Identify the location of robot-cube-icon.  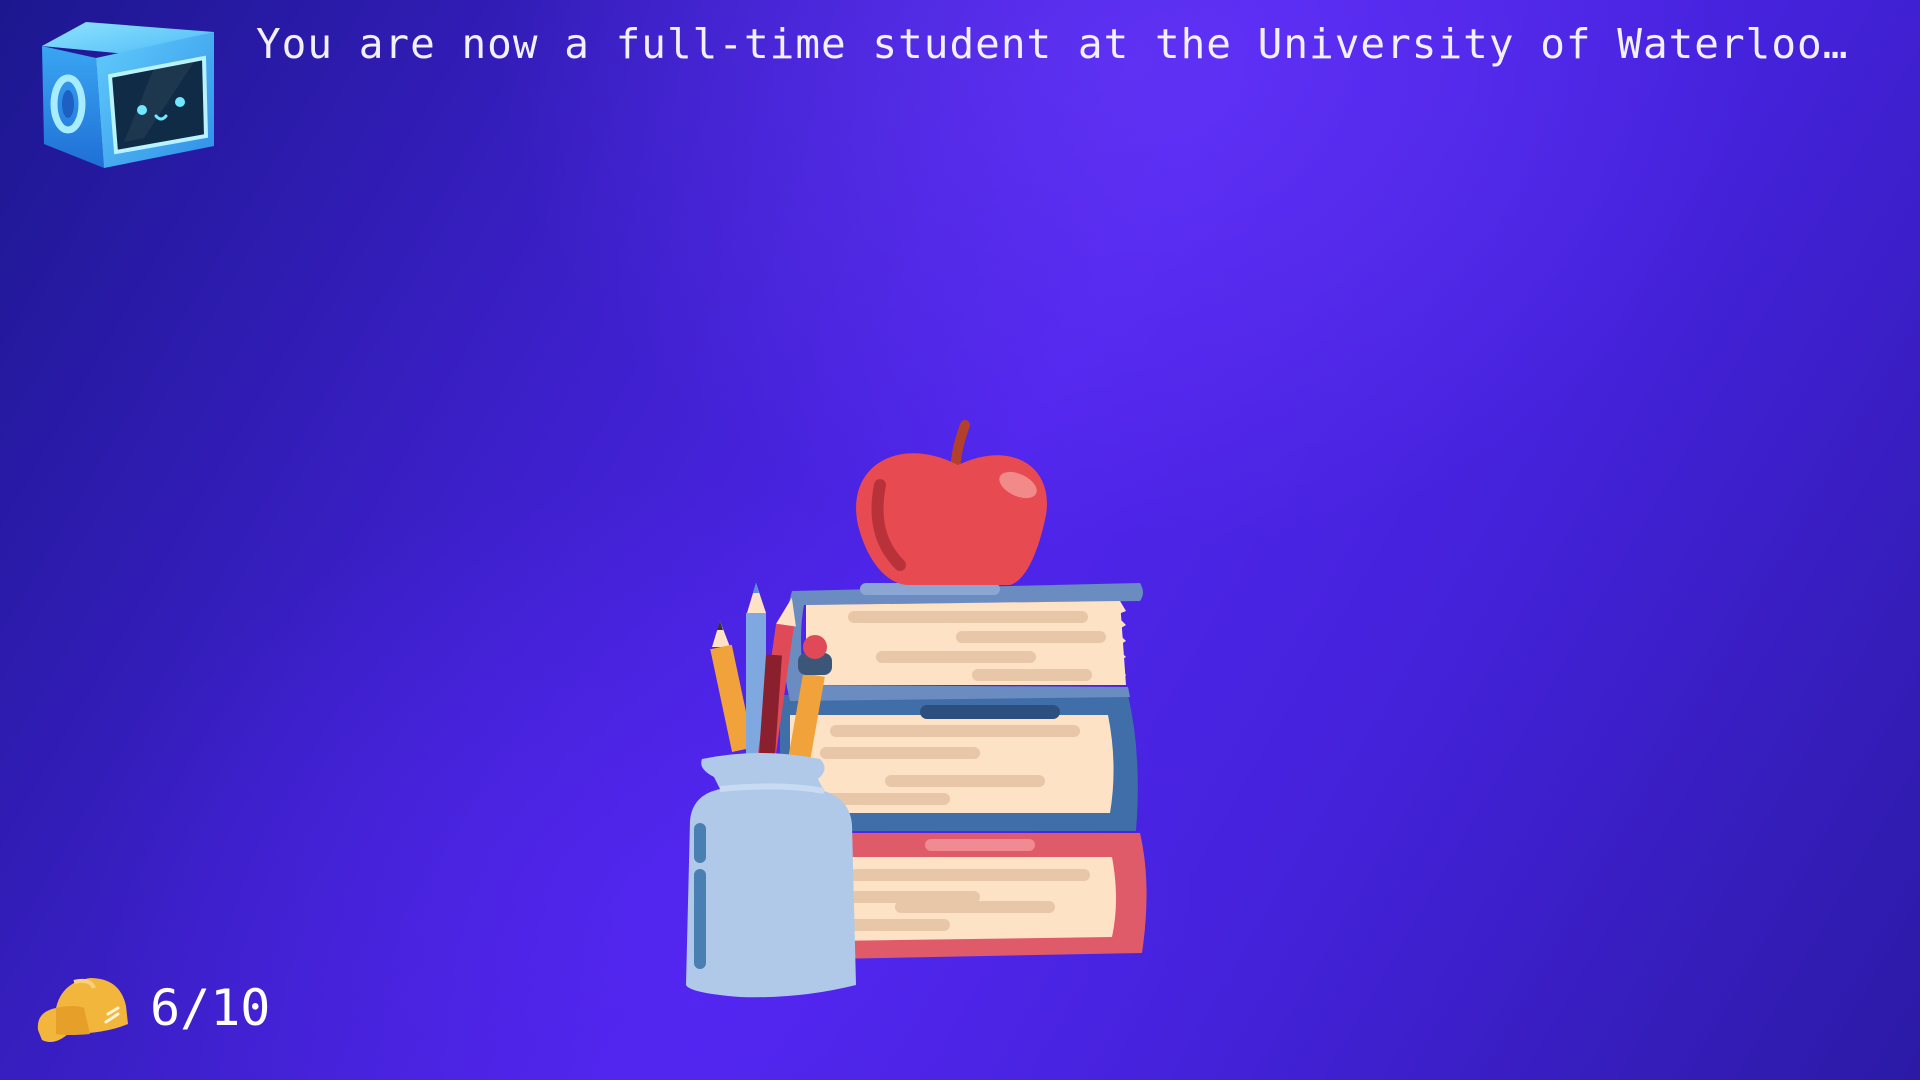
(128, 95).